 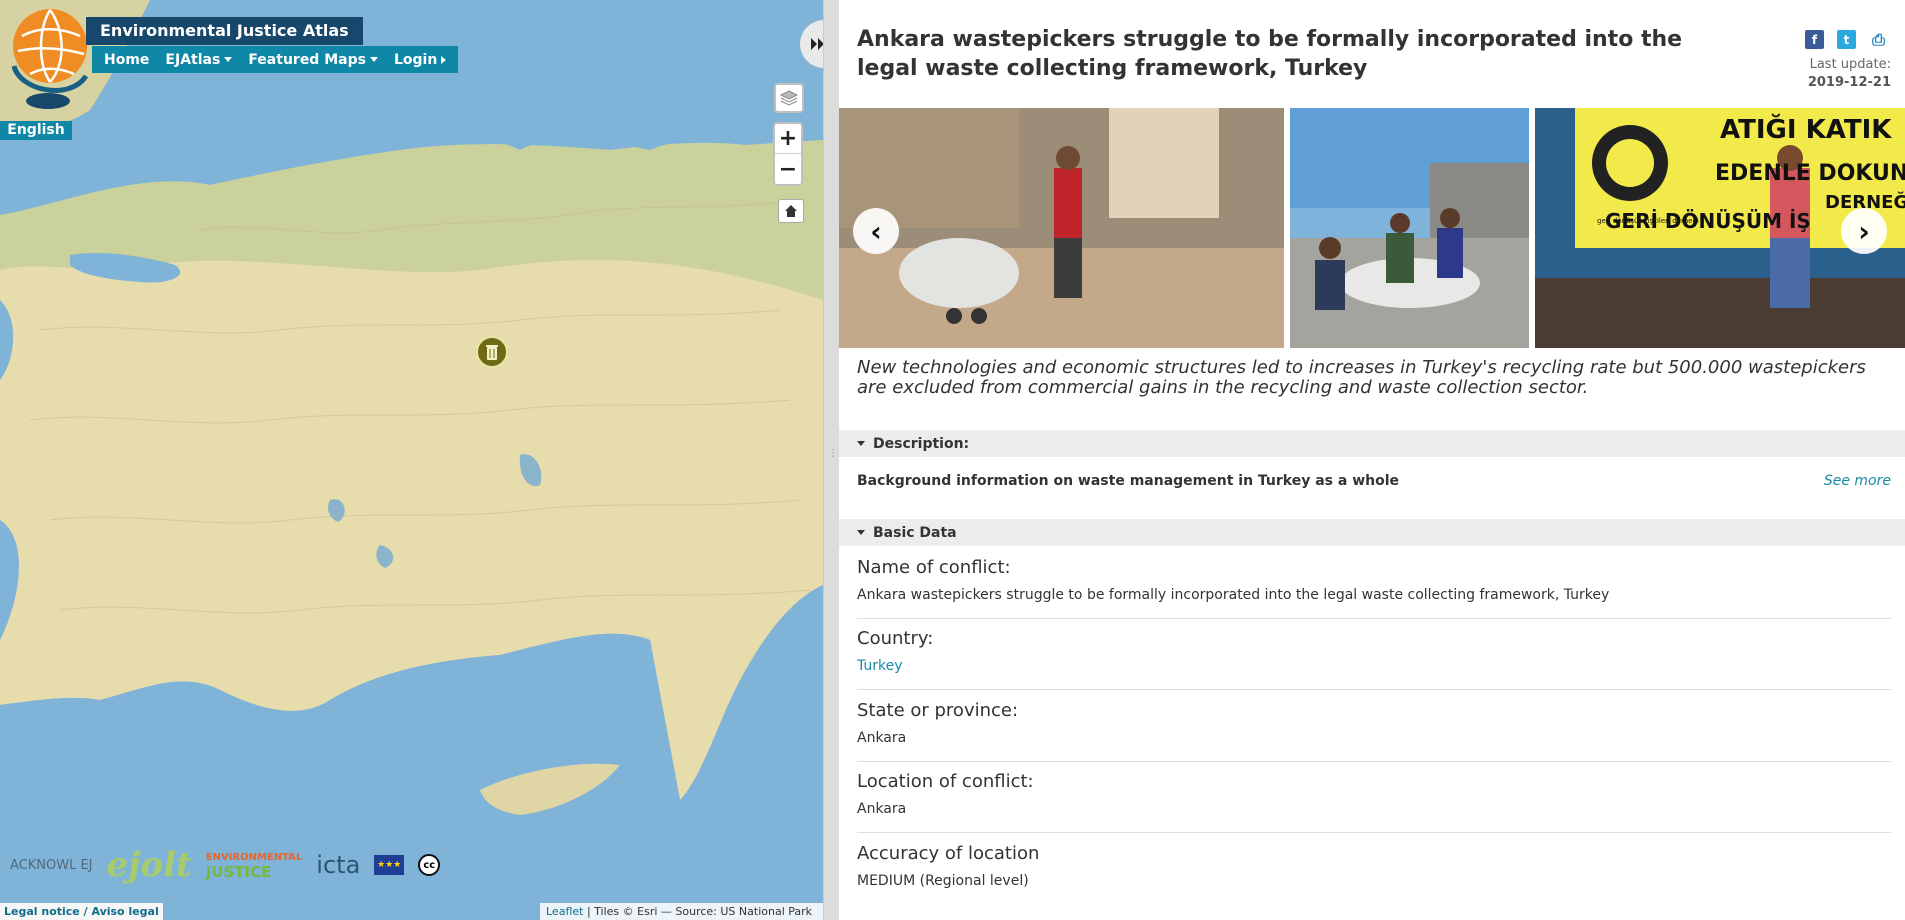 I want to click on country-link: Turkey, so click(x=1374, y=666).